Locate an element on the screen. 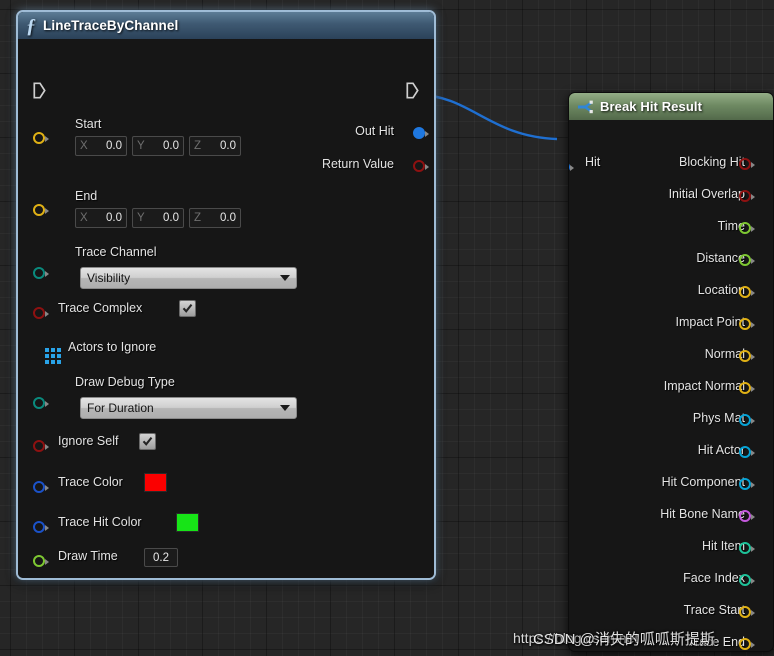 The width and height of the screenshot is (774, 656). pin-location is located at coordinates (747, 292).